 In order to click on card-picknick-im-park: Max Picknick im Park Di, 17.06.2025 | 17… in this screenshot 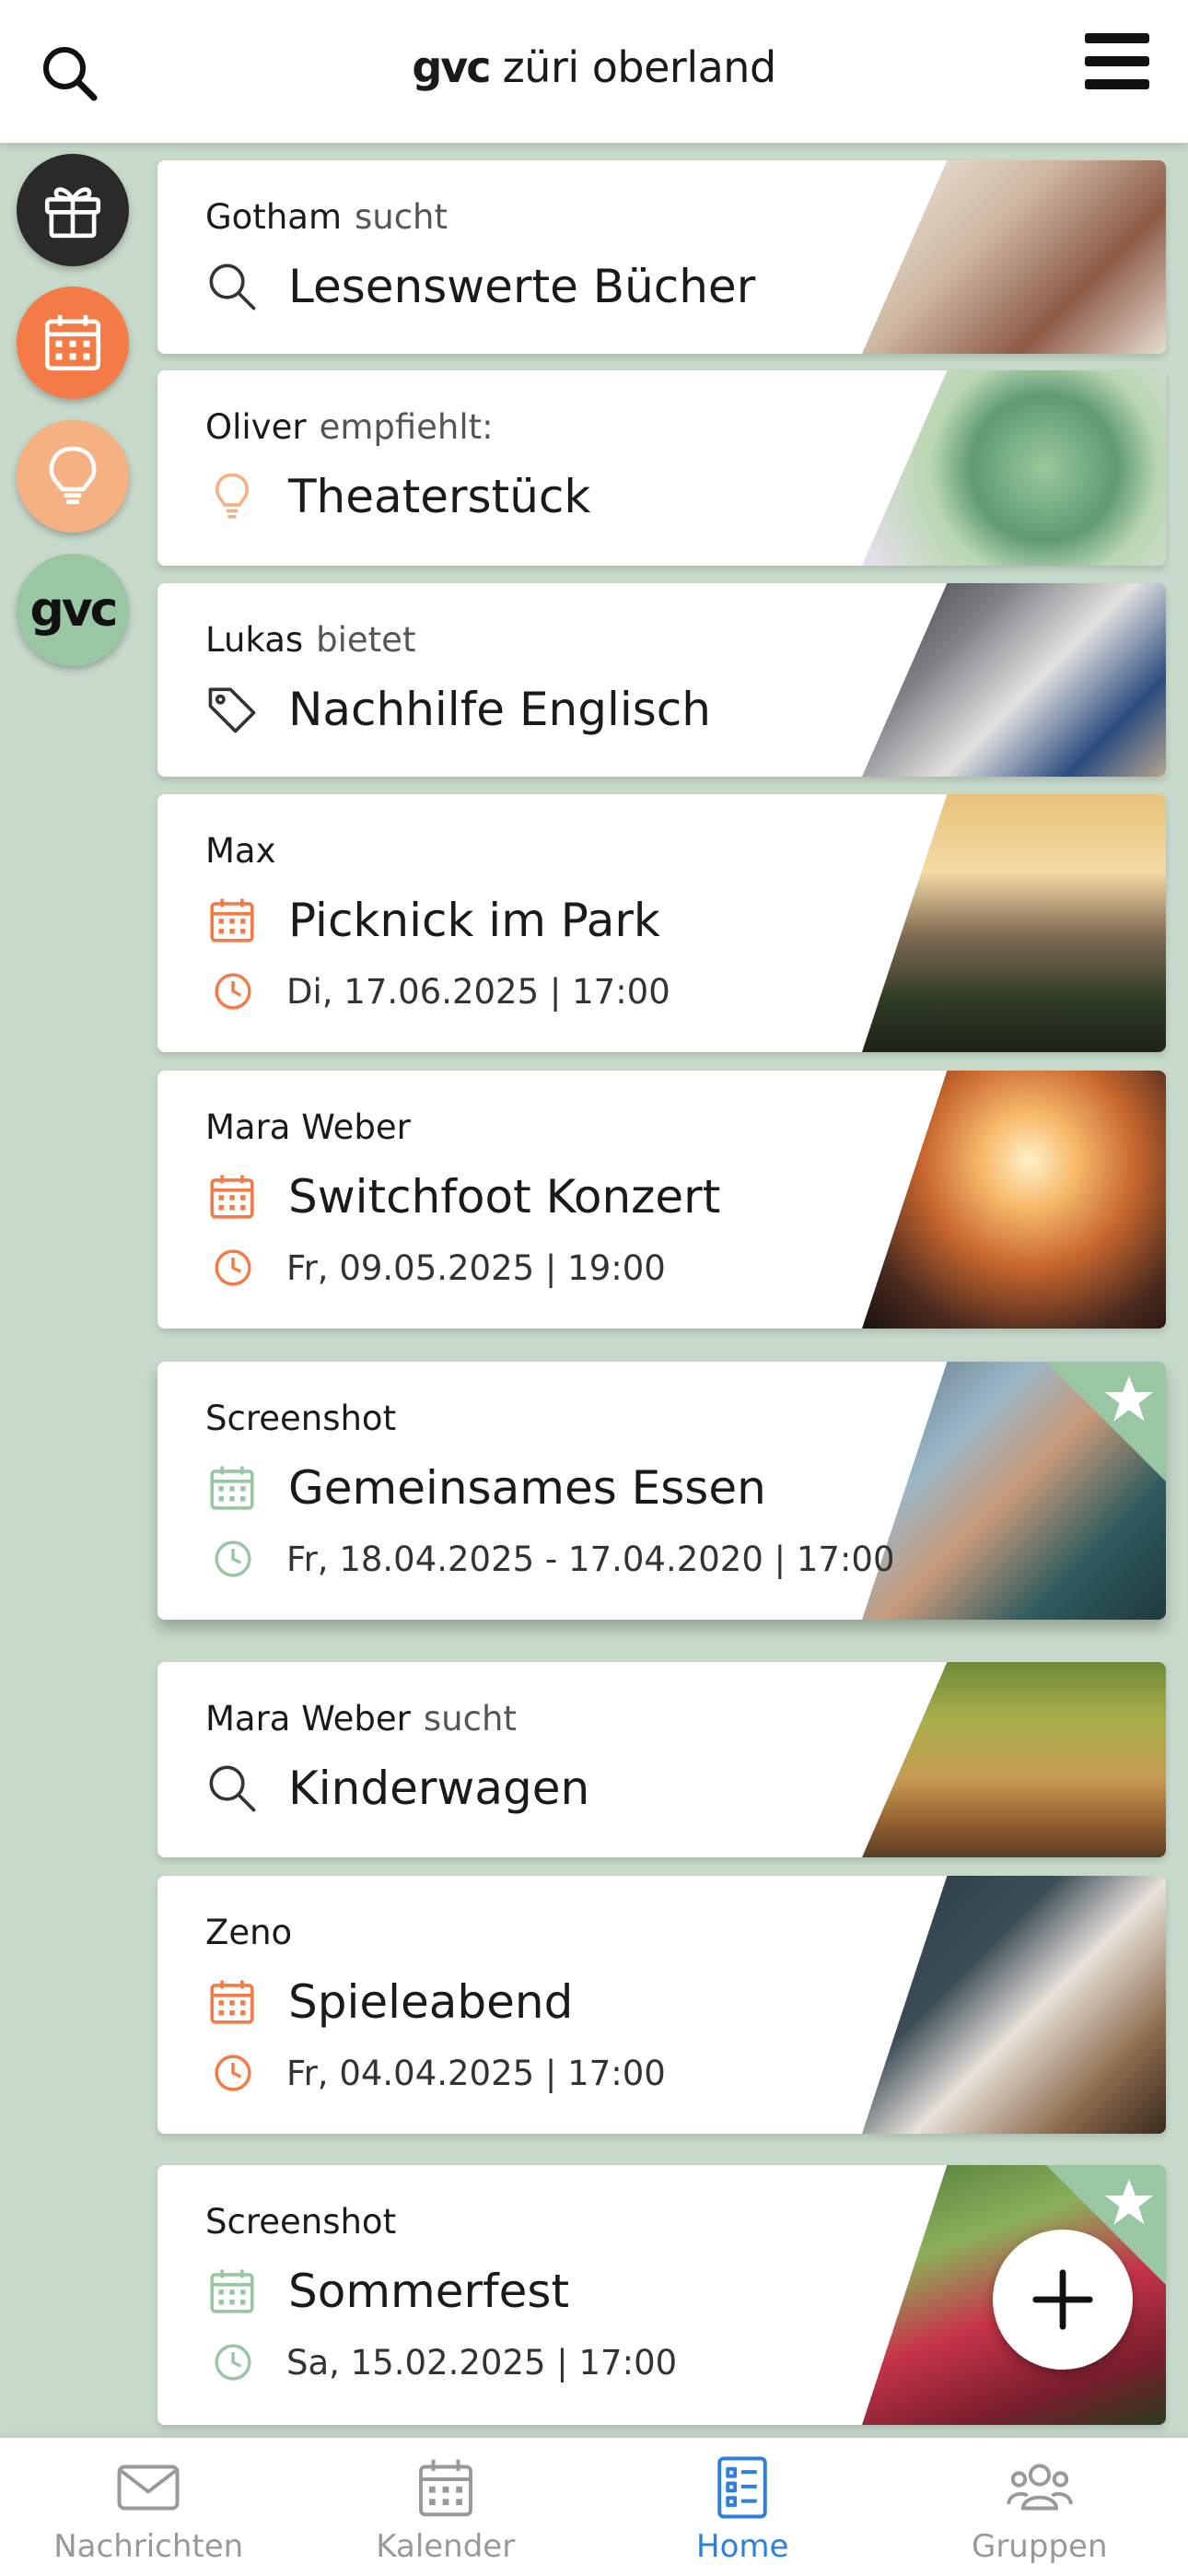, I will do `click(661, 923)`.